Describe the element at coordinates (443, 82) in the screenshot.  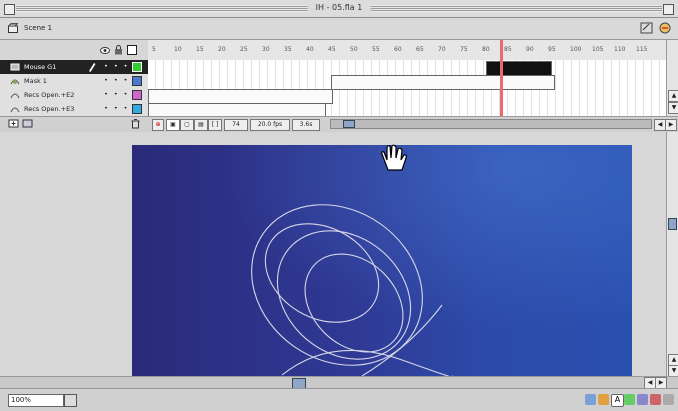
I see `frame-span-mask` at that location.